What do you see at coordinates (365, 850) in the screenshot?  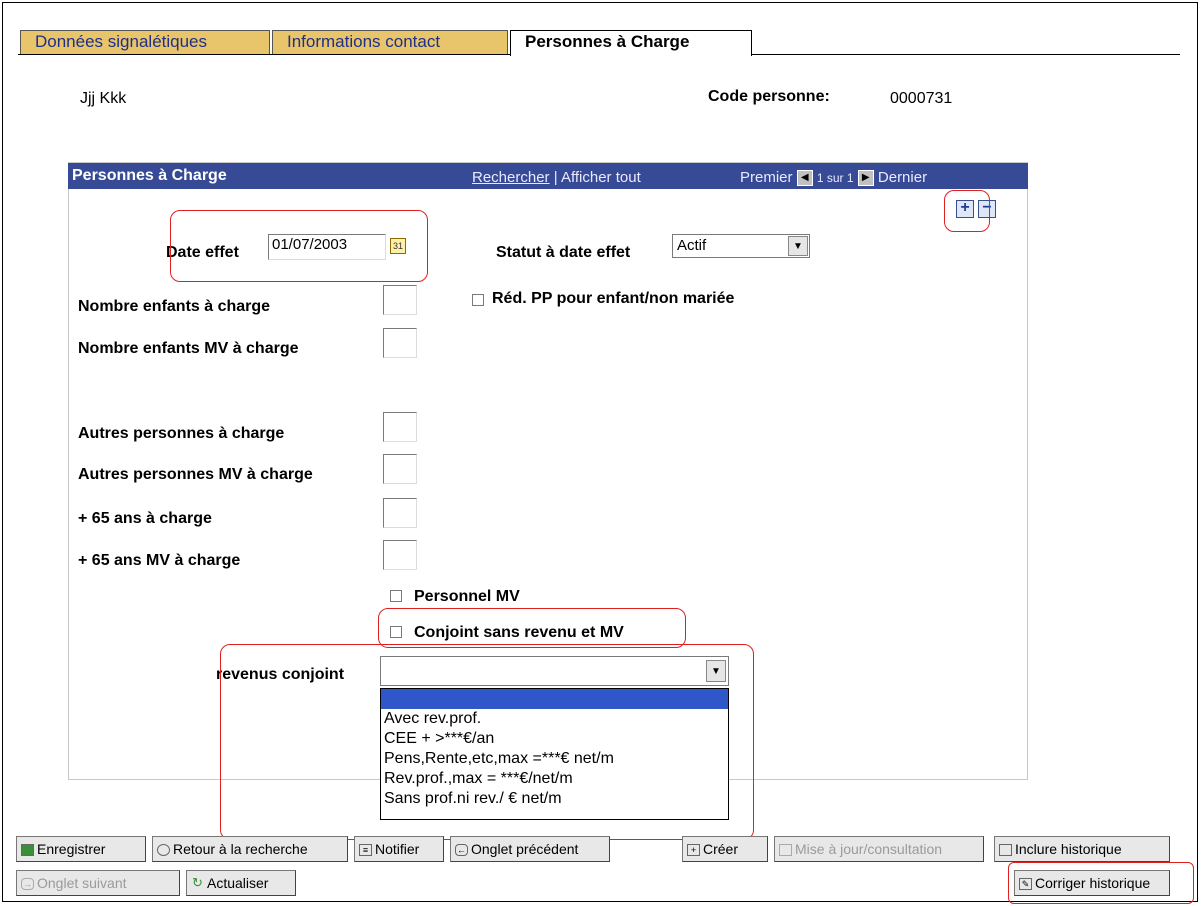 I see `notify-icon: ≡` at bounding box center [365, 850].